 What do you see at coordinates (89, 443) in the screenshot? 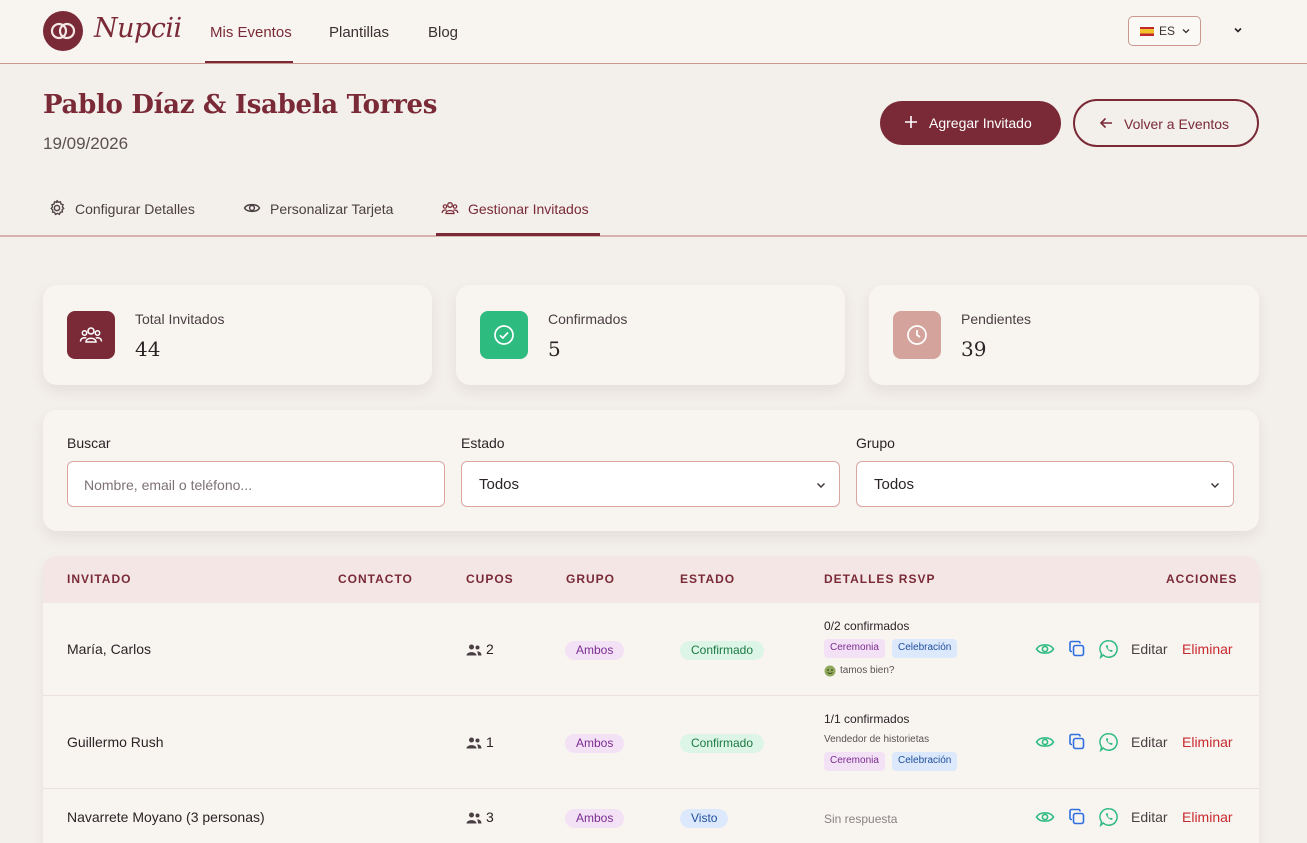
I see `search-label: Buscar` at bounding box center [89, 443].